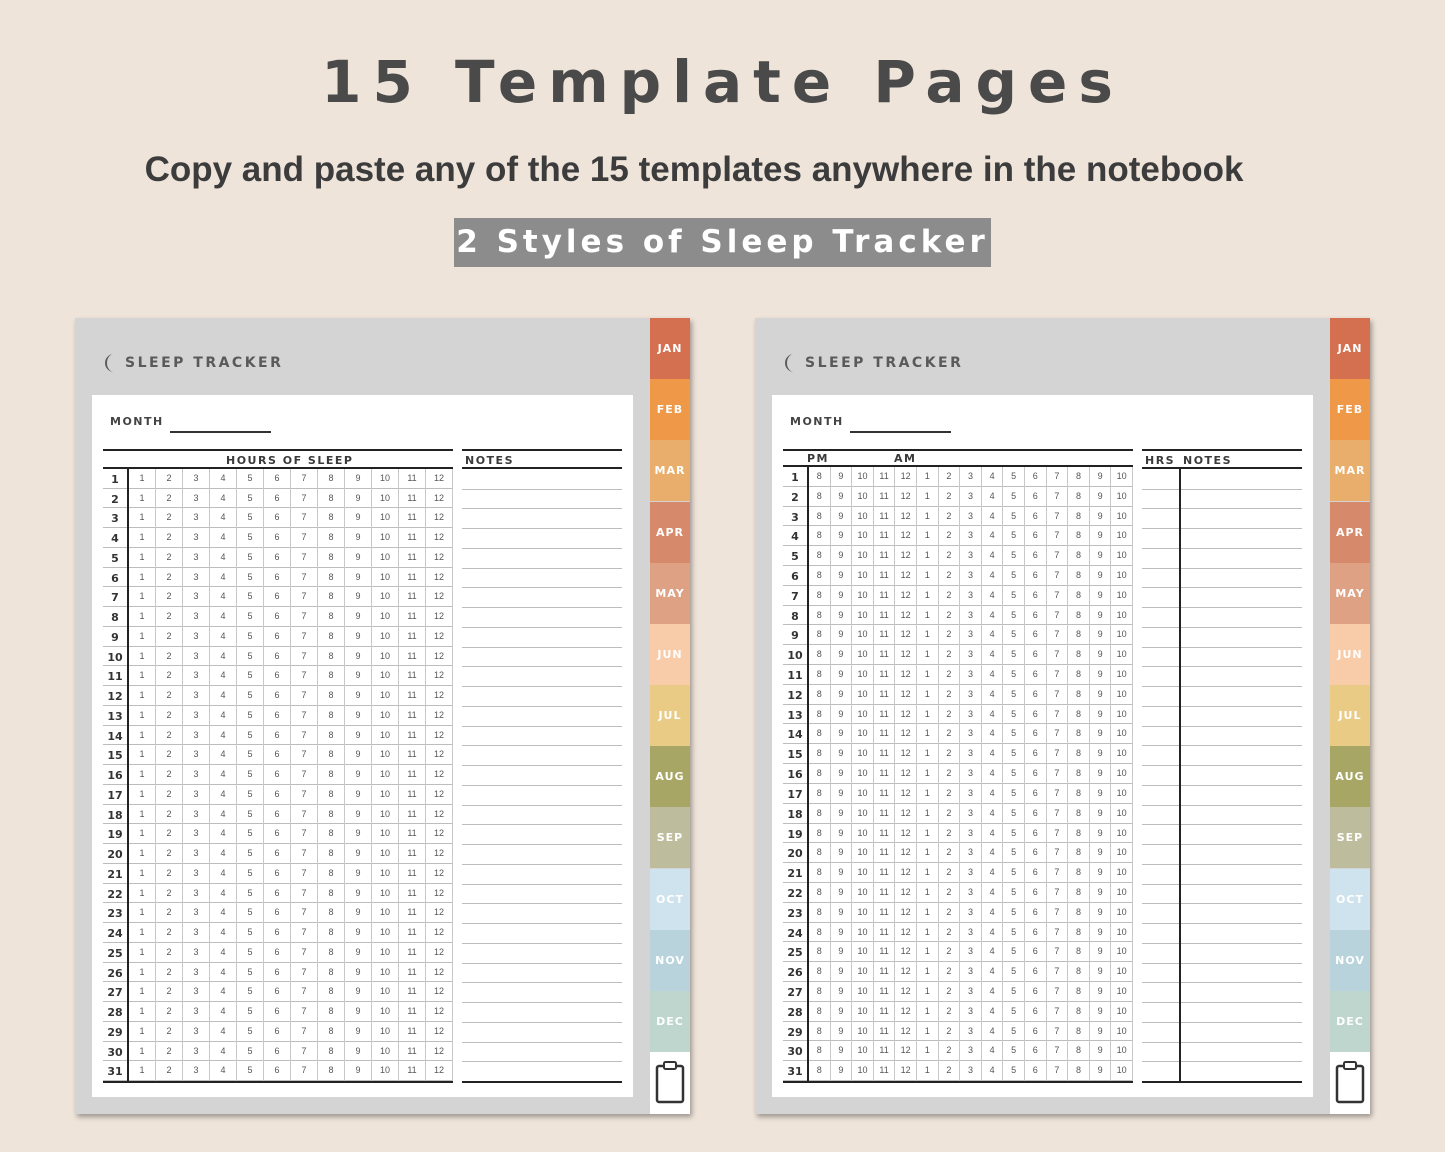  Describe the element at coordinates (1350, 716) in the screenshot. I see `month-tab-jul: JUL` at that location.